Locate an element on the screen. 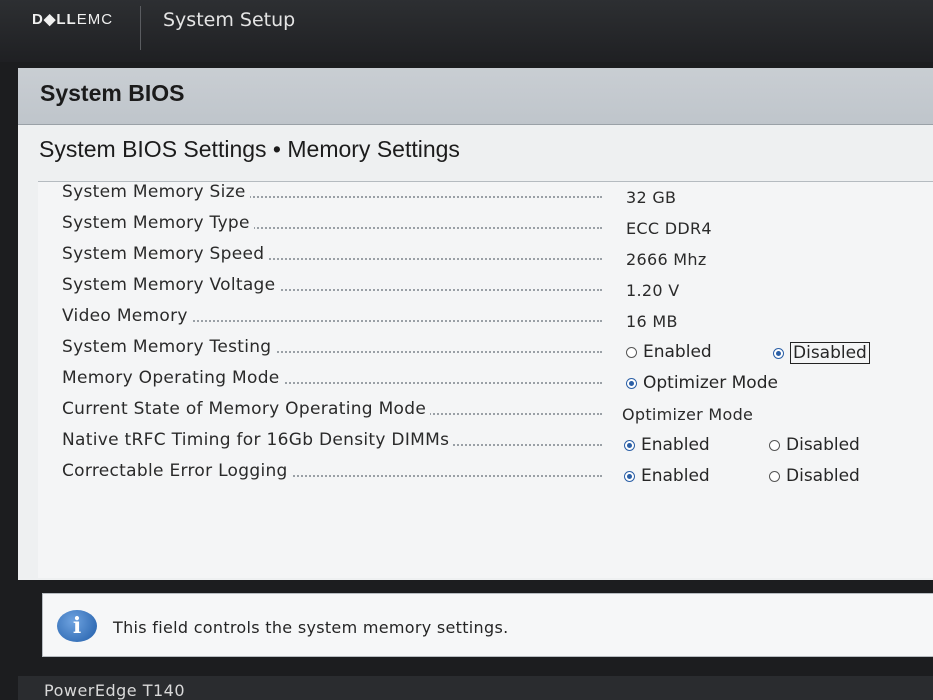 The width and height of the screenshot is (933, 700). setting-label: Current State of Memory Operating Mode is located at coordinates (246, 409).